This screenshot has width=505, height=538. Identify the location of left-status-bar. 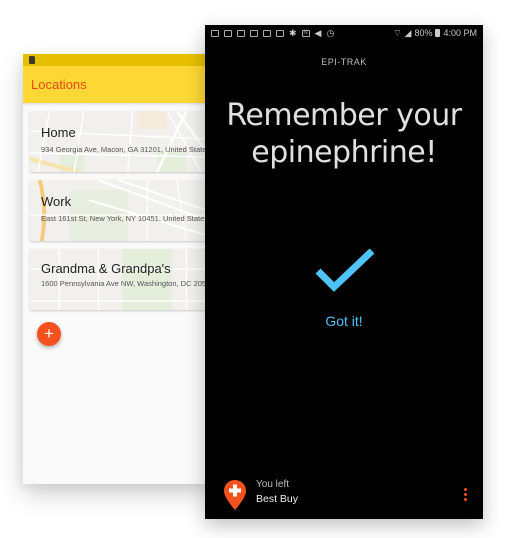
(118, 60).